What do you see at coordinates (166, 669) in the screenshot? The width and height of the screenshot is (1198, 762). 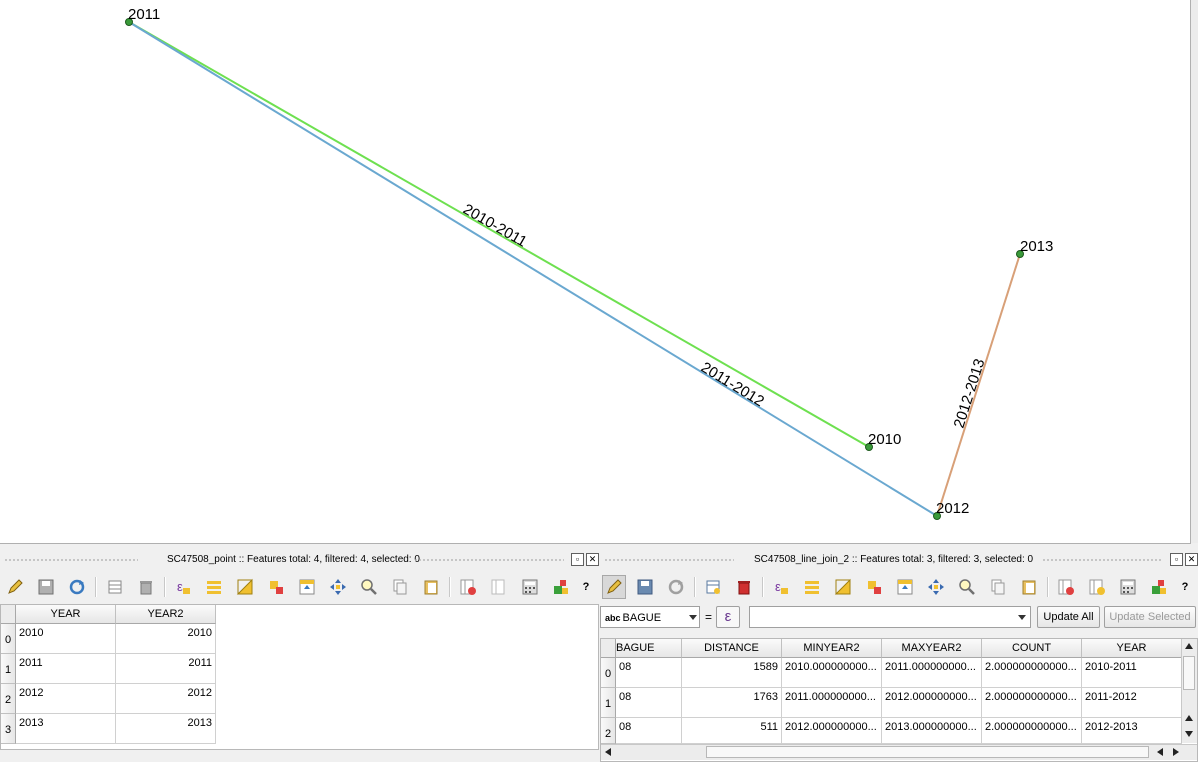 I see `table-cell-year2: 2011` at bounding box center [166, 669].